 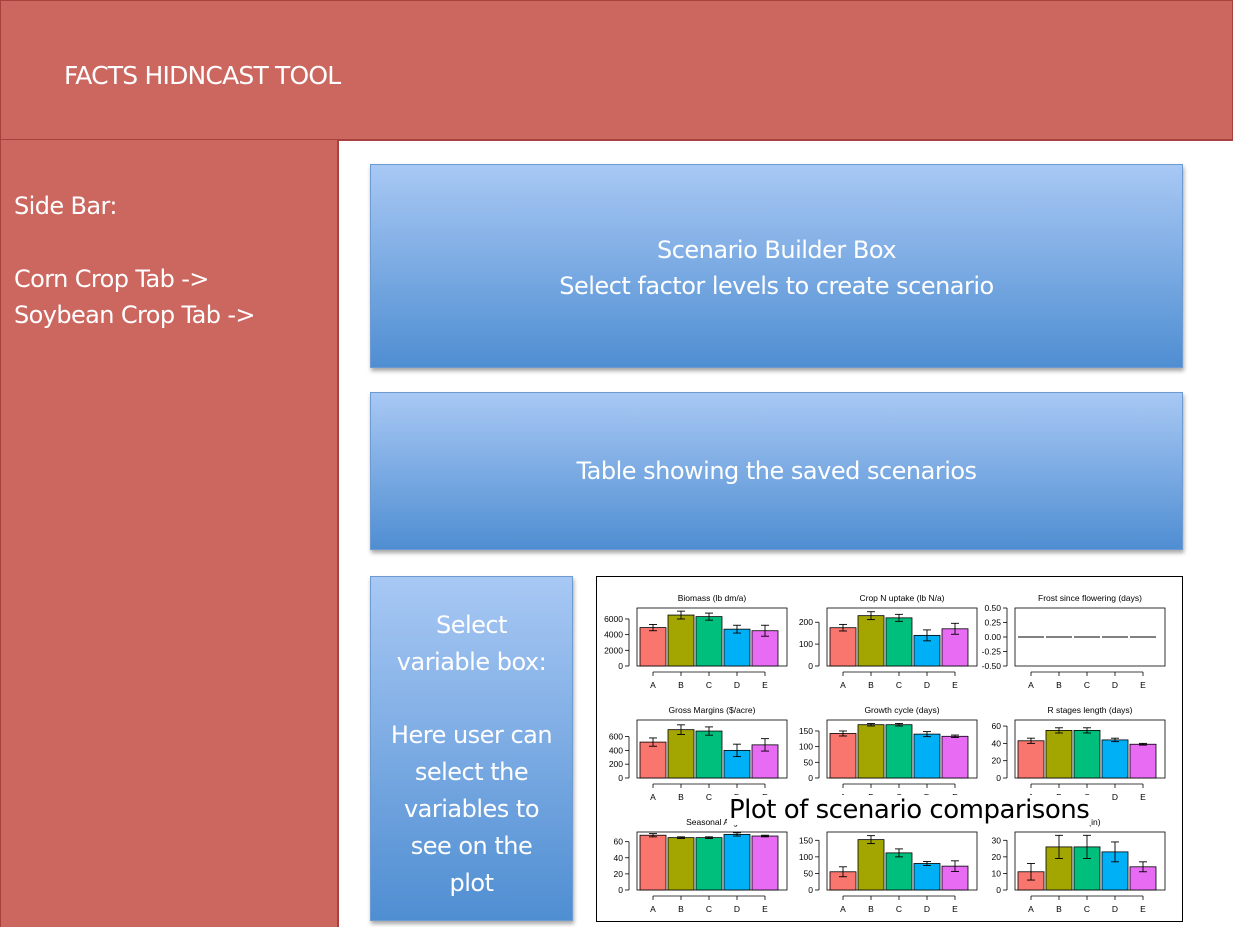 I want to click on variable-box-title-line1: Select, so click(x=471, y=625).